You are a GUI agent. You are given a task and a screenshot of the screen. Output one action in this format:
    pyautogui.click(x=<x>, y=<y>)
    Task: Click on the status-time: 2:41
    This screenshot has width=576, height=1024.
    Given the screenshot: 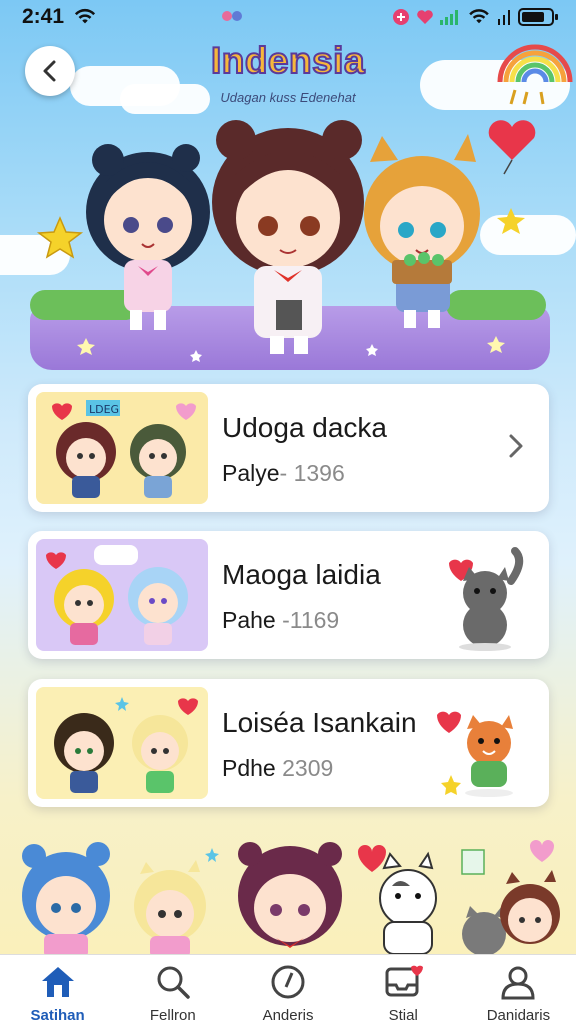 What is the action you would take?
    pyautogui.click(x=43, y=16)
    